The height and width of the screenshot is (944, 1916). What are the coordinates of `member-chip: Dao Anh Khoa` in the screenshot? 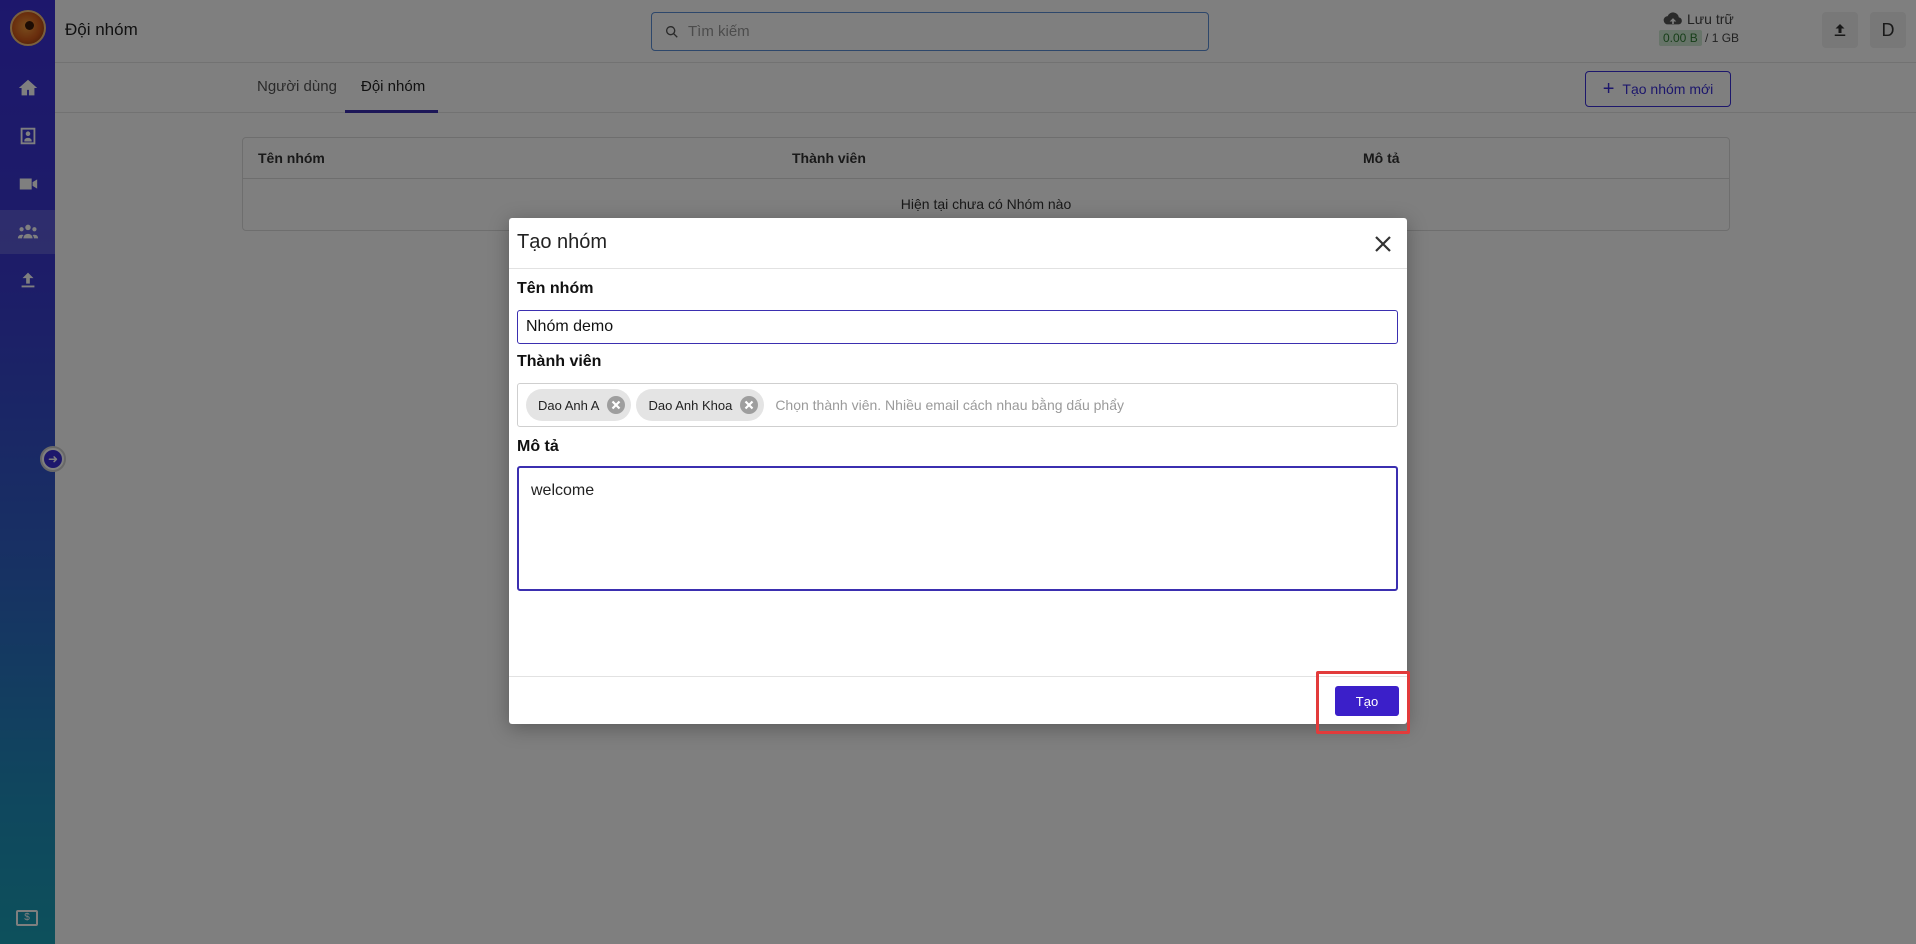 It's located at (700, 405).